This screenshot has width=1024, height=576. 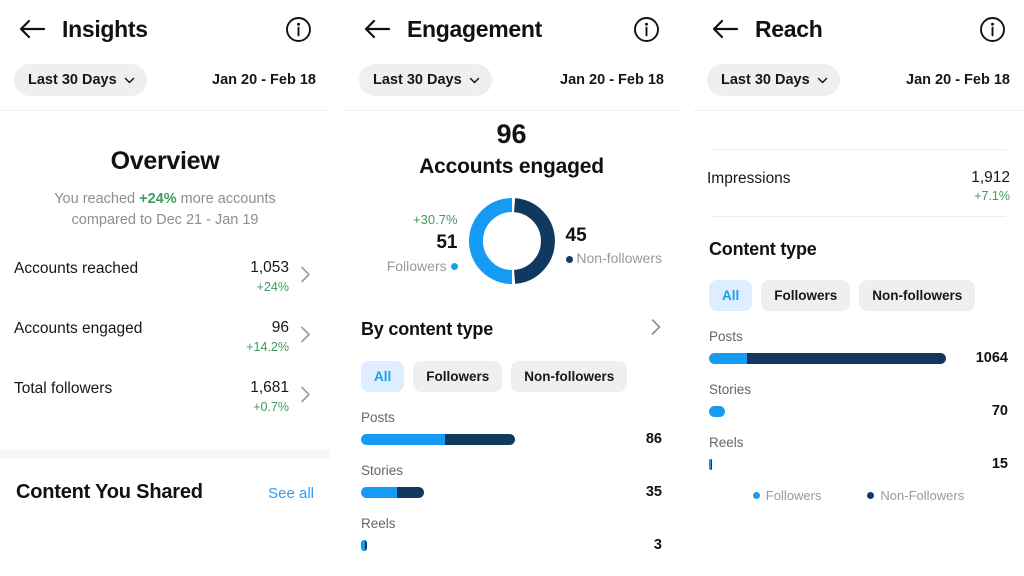 What do you see at coordinates (280, 328) in the screenshot?
I see `metric-value: 96` at bounding box center [280, 328].